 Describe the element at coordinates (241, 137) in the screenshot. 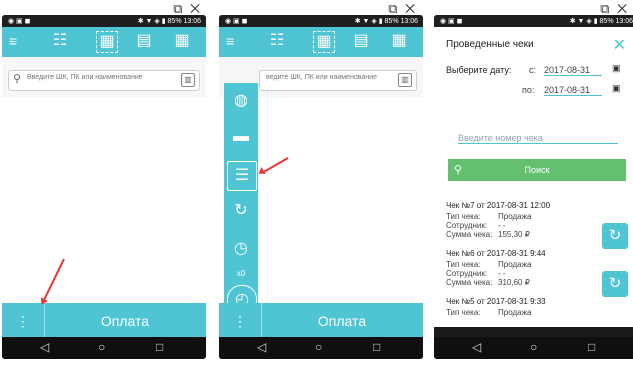

I see `trash-icon: ▬` at that location.